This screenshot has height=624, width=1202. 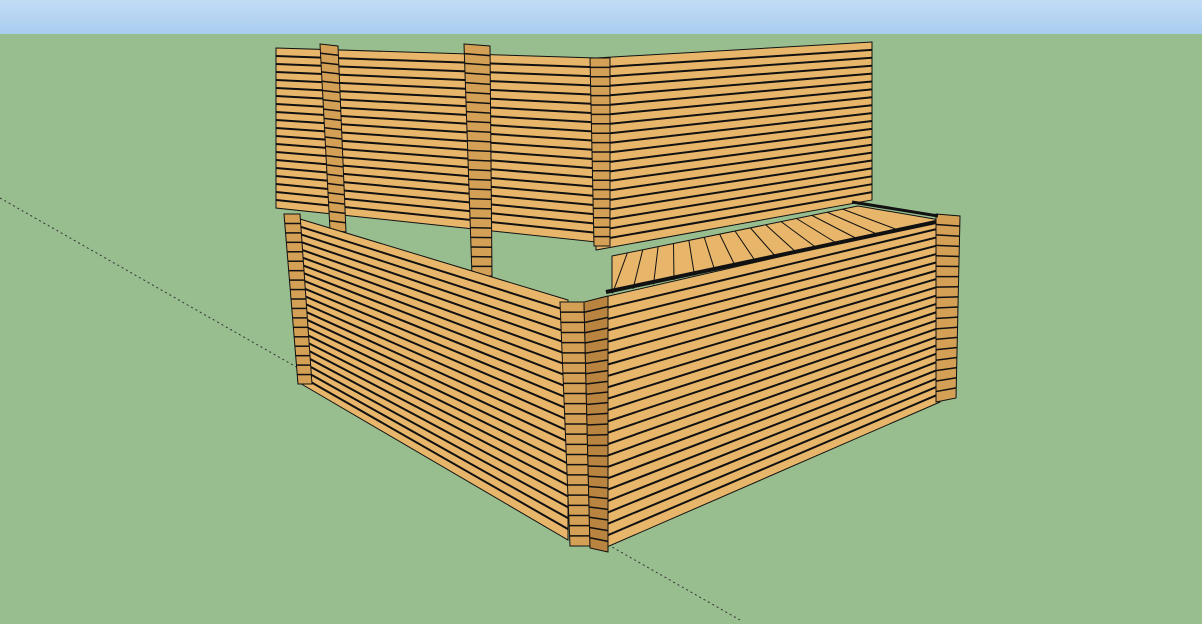 I want to click on sky-background, so click(x=601, y=17).